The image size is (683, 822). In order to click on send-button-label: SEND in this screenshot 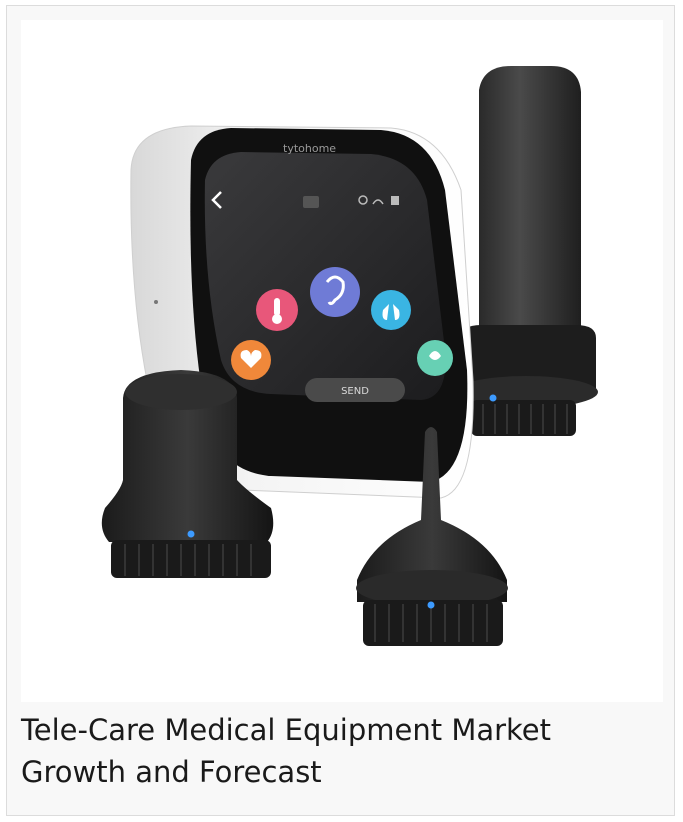, I will do `click(355, 391)`.